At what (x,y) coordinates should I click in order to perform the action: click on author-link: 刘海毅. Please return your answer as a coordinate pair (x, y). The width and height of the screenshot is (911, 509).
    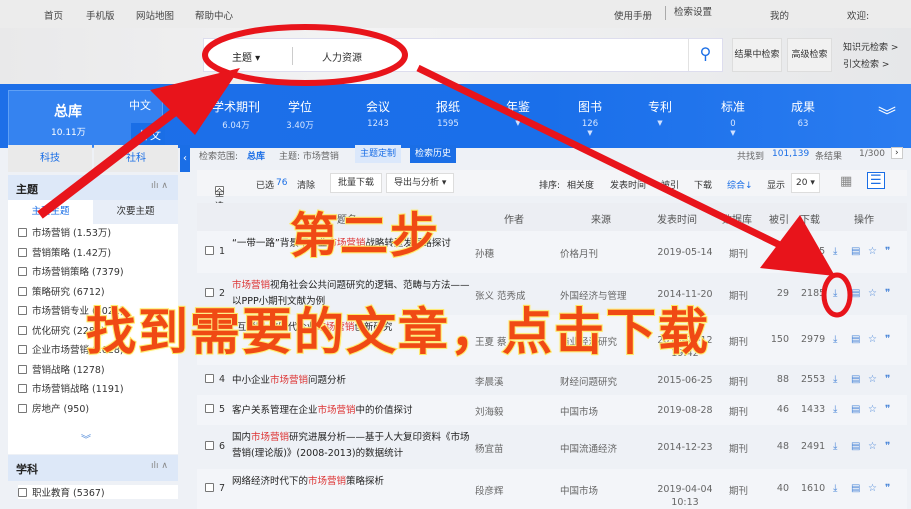
    Looking at the image, I should click on (489, 411).